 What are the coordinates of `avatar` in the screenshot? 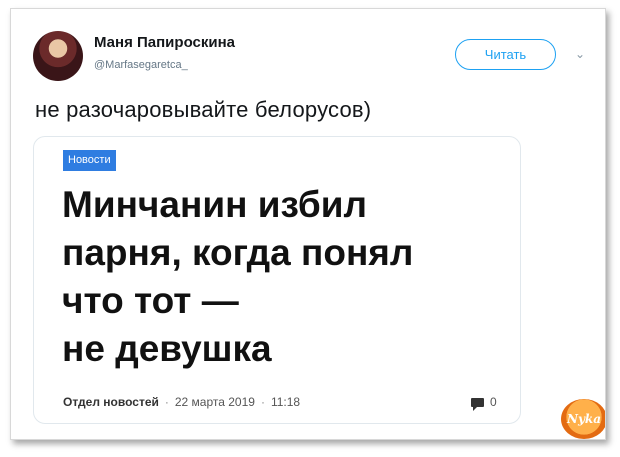 It's located at (58, 56).